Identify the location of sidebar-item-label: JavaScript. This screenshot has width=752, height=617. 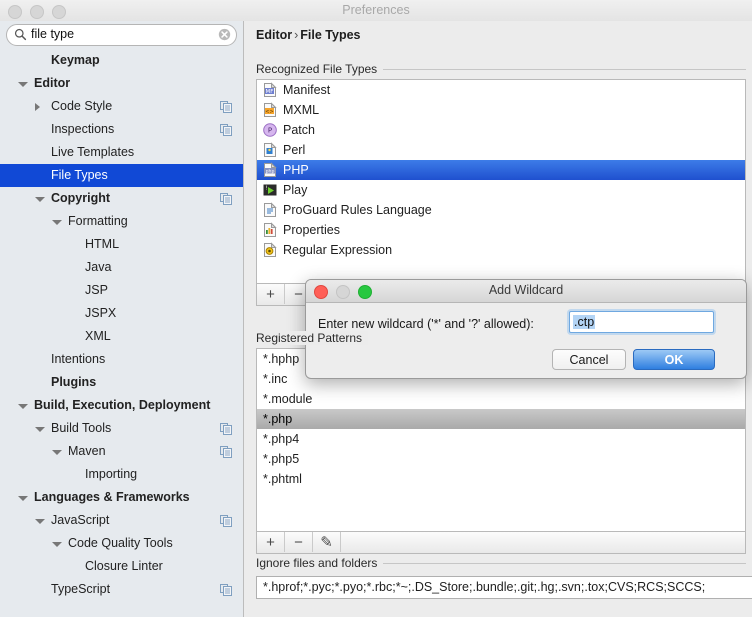
(80, 520).